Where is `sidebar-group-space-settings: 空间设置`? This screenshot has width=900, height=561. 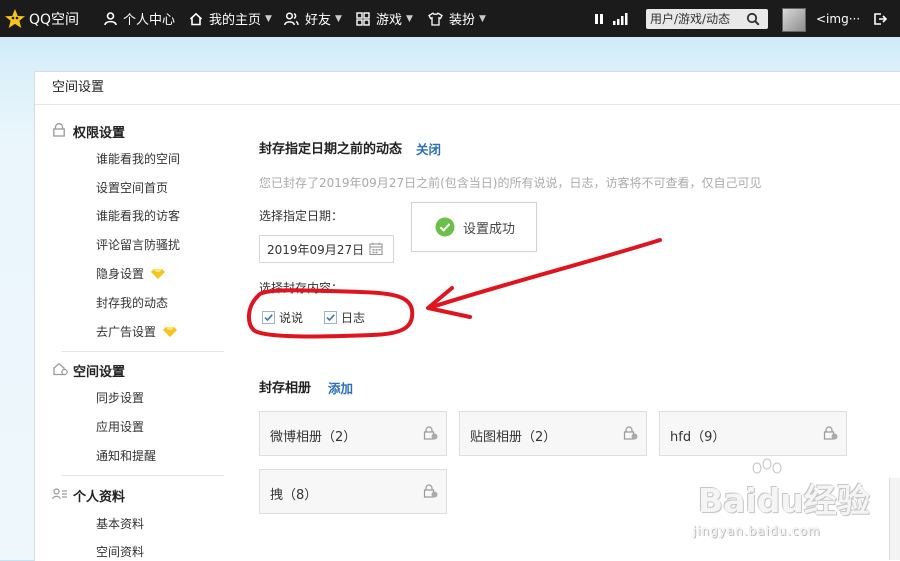 sidebar-group-space-settings: 空间设置 is located at coordinates (89, 370).